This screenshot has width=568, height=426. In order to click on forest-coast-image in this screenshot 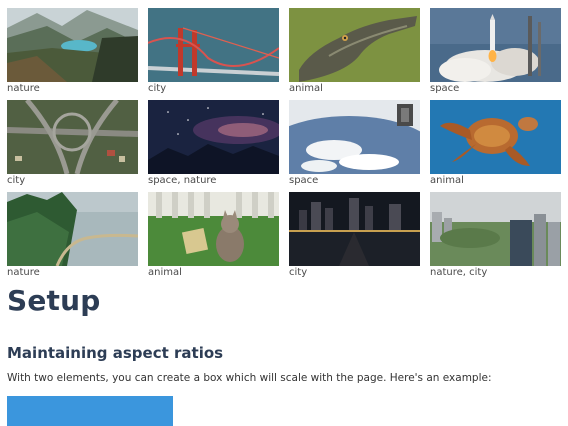, I will do `click(72, 229)`.